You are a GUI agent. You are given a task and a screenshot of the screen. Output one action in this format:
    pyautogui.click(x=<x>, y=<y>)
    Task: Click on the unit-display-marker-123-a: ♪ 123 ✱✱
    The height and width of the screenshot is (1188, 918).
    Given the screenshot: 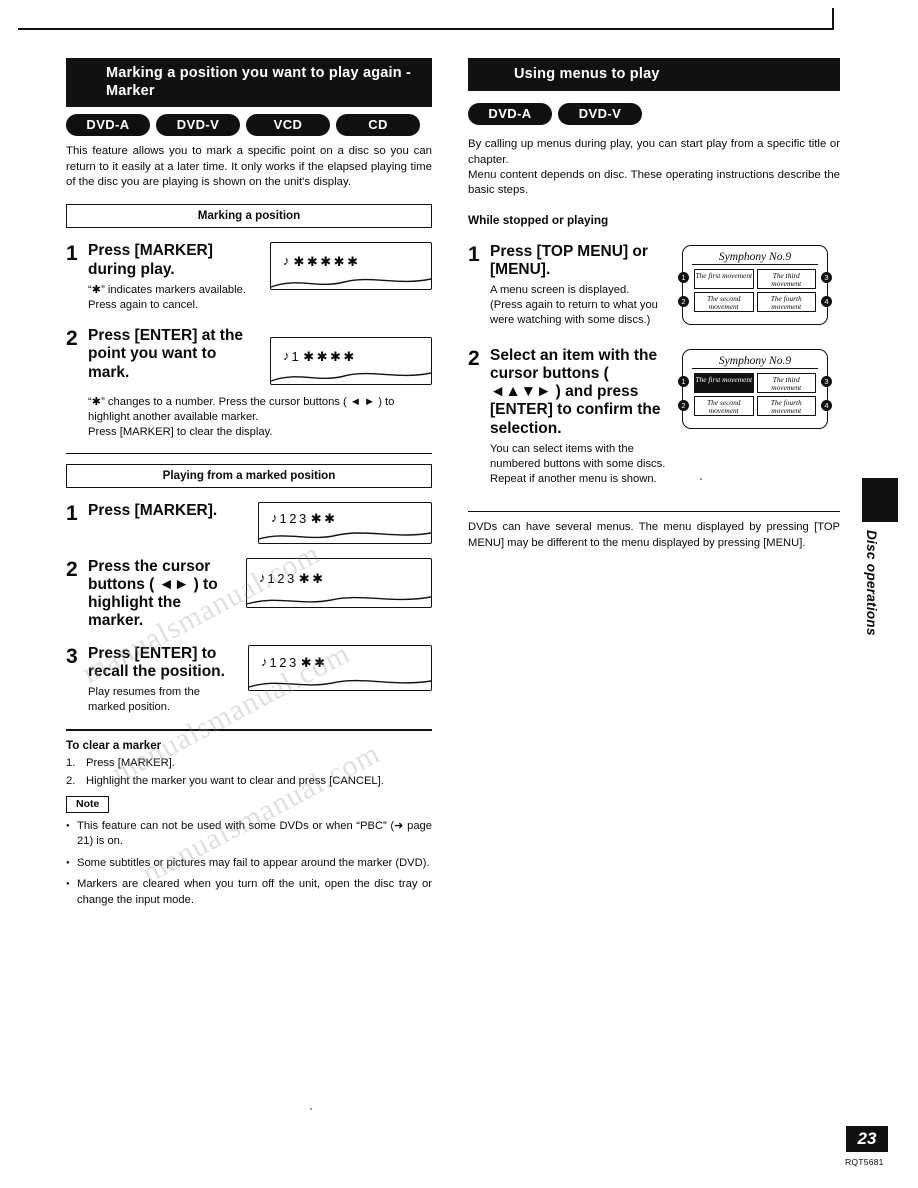 What is the action you would take?
    pyautogui.click(x=345, y=522)
    